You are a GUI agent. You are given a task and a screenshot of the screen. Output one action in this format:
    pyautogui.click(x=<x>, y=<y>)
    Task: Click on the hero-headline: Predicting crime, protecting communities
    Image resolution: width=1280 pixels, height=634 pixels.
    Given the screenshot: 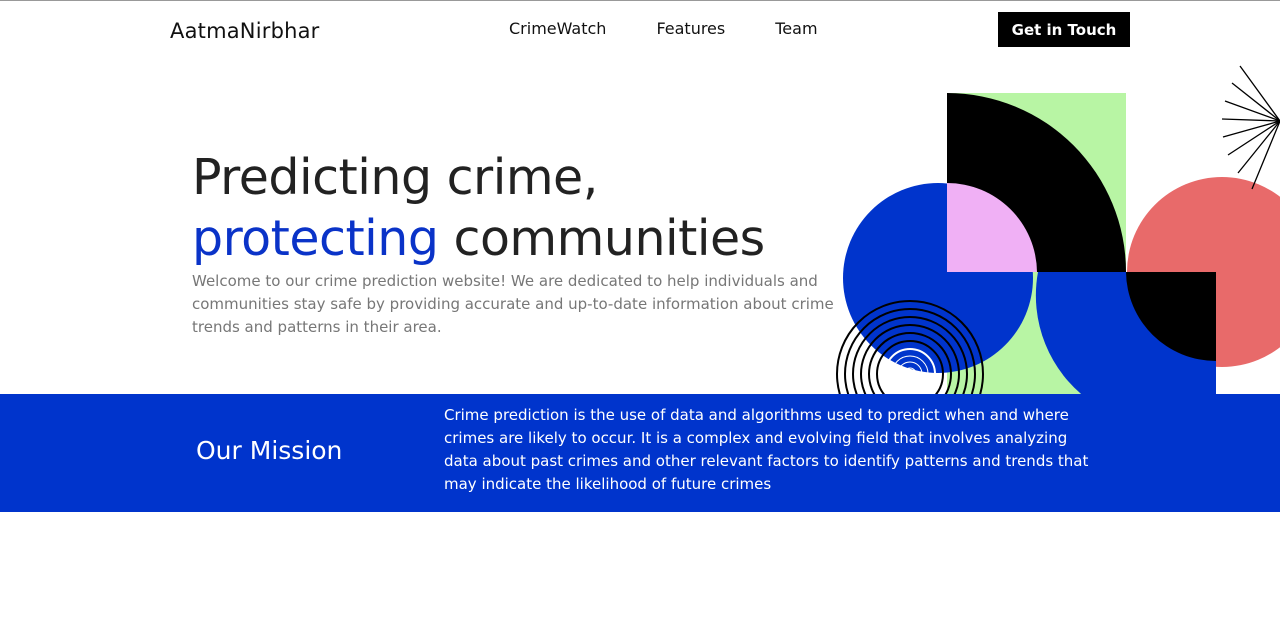 What is the action you would take?
    pyautogui.click(x=478, y=208)
    